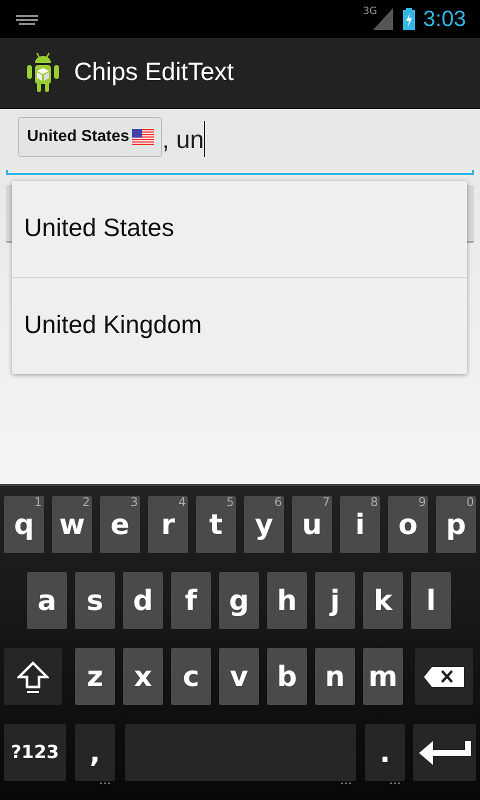 The image size is (480, 800). Describe the element at coordinates (383, 600) in the screenshot. I see `key: k` at that location.